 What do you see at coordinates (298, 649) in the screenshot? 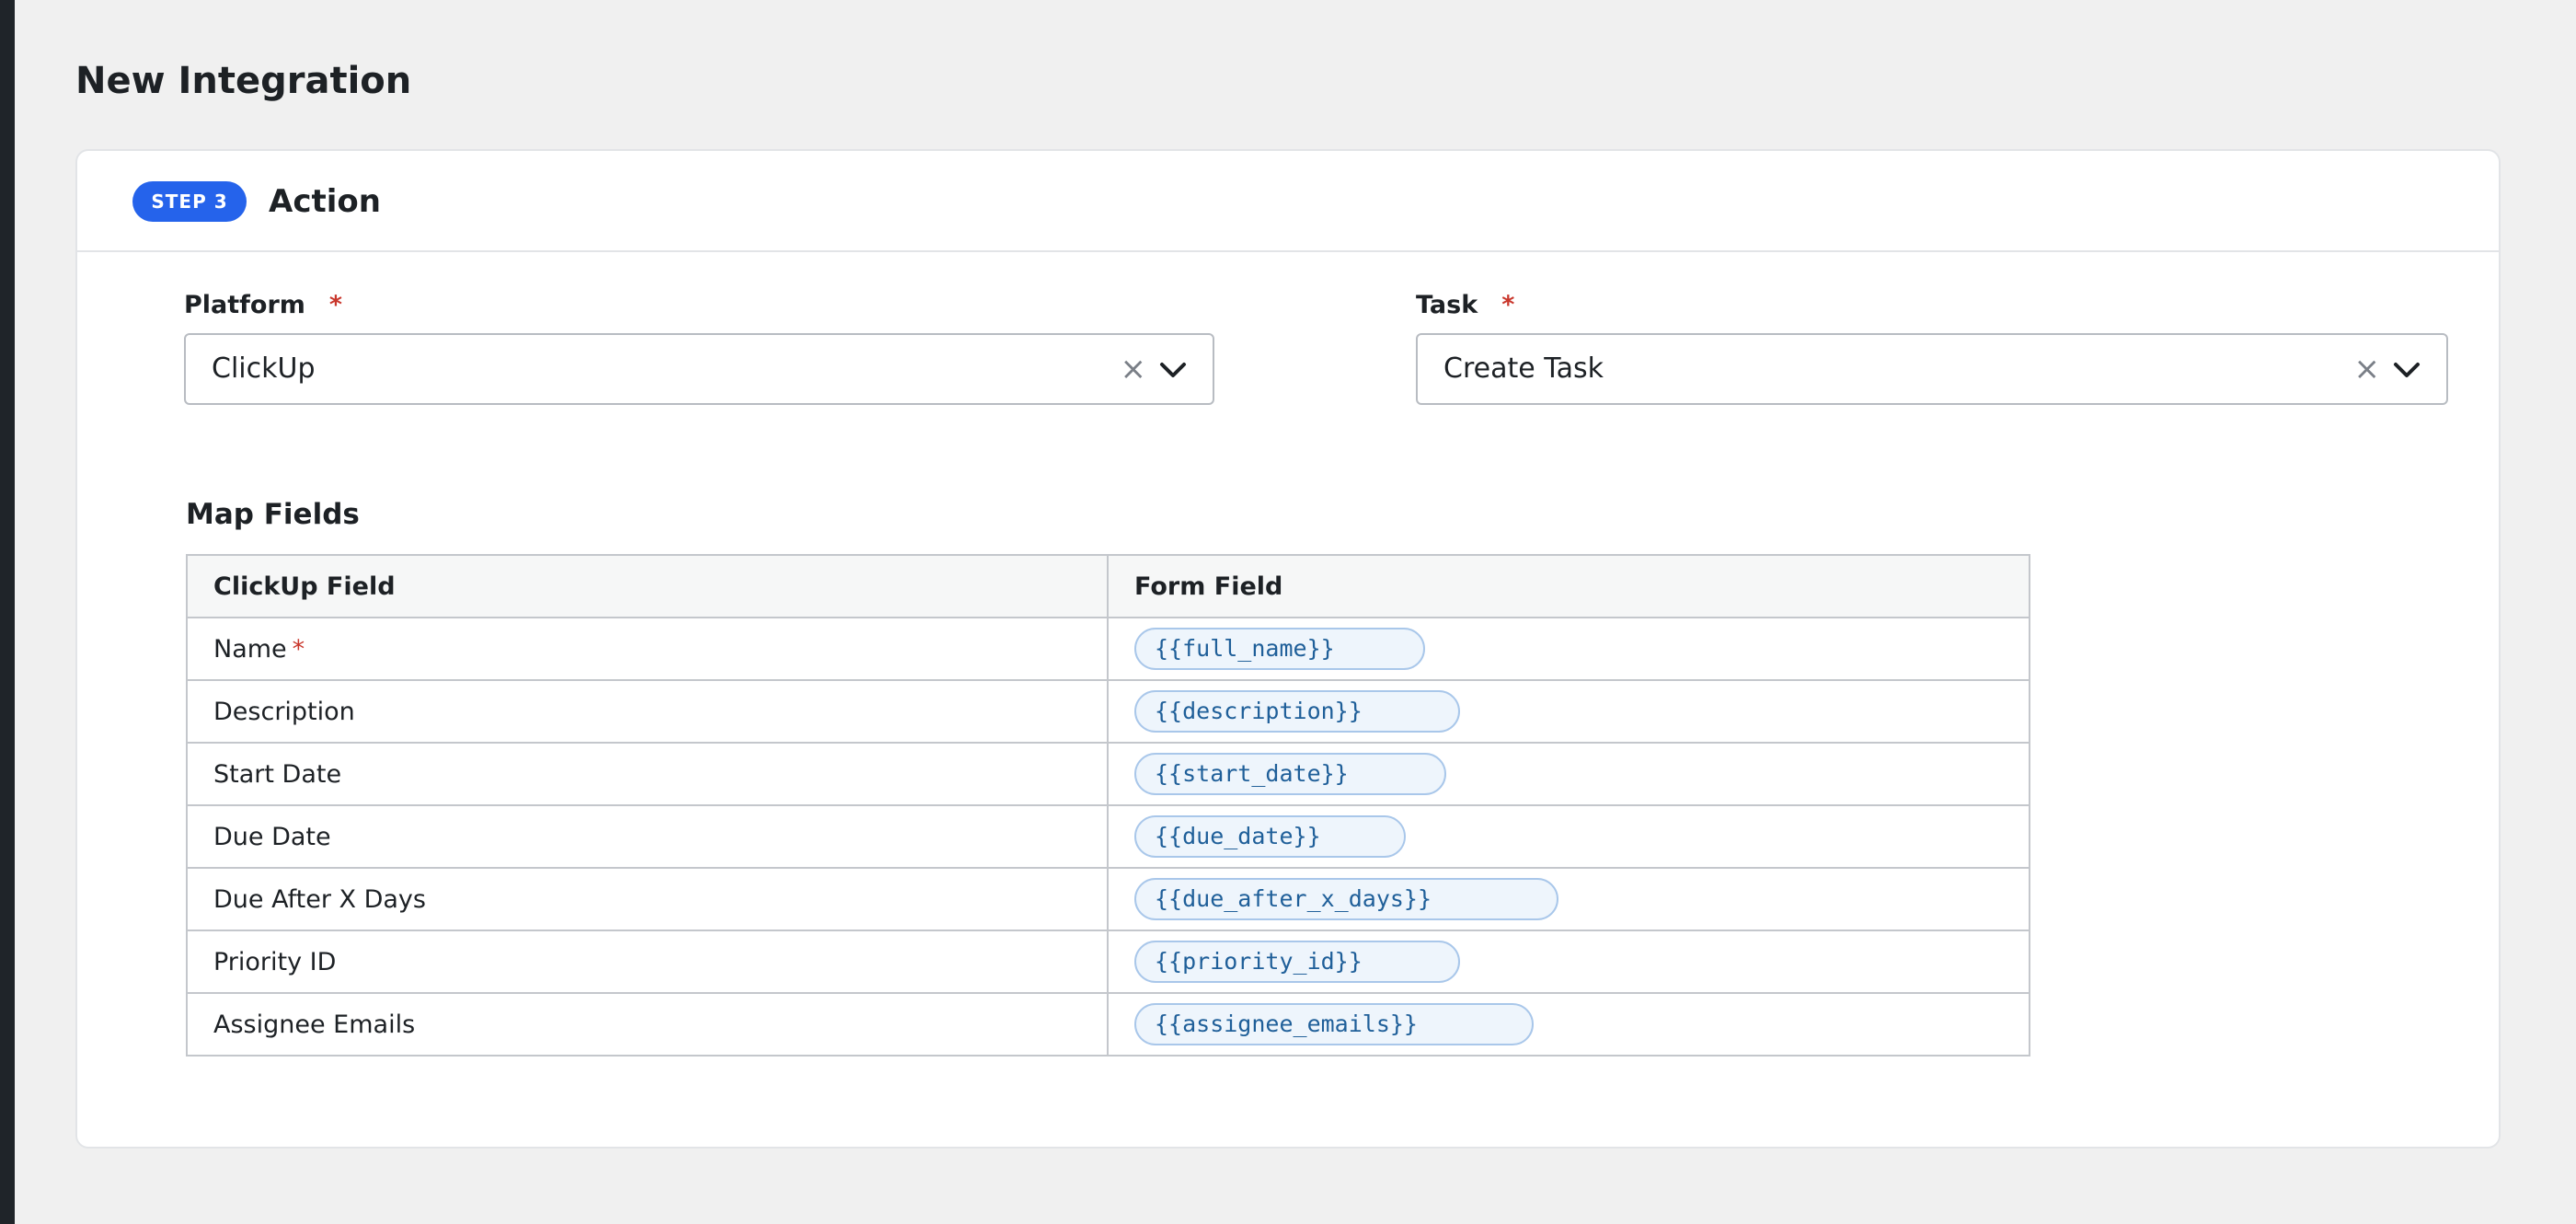
I see `required-mark: *` at bounding box center [298, 649].